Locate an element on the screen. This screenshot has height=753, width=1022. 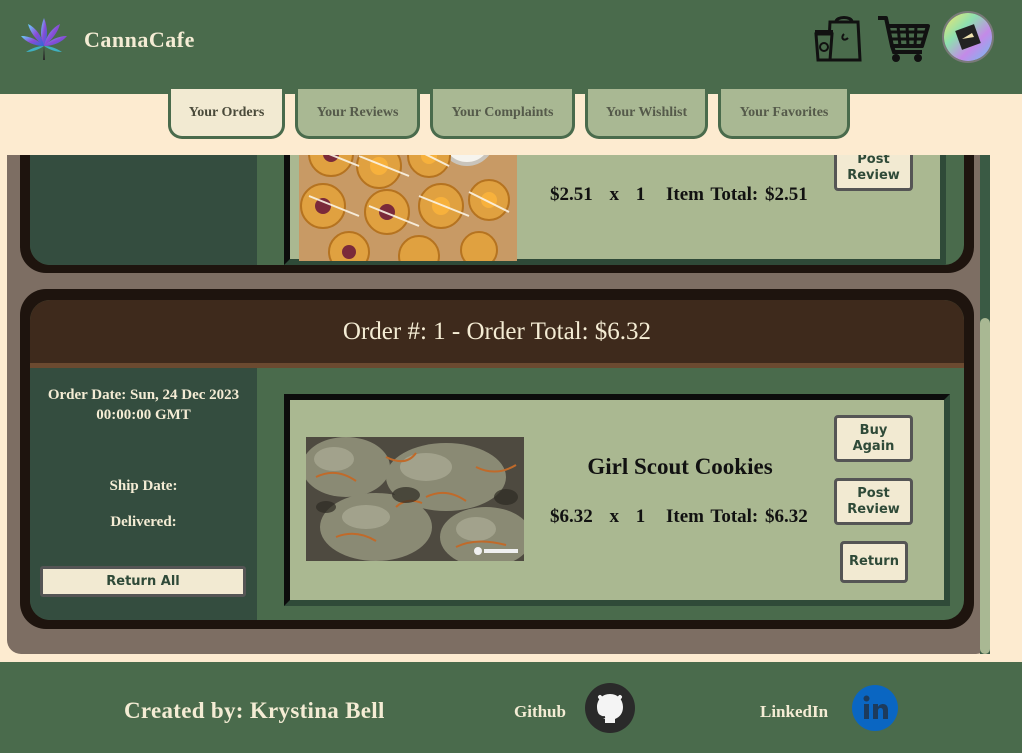
tab-your-wishlist: Your Wishlist is located at coordinates (646, 114).